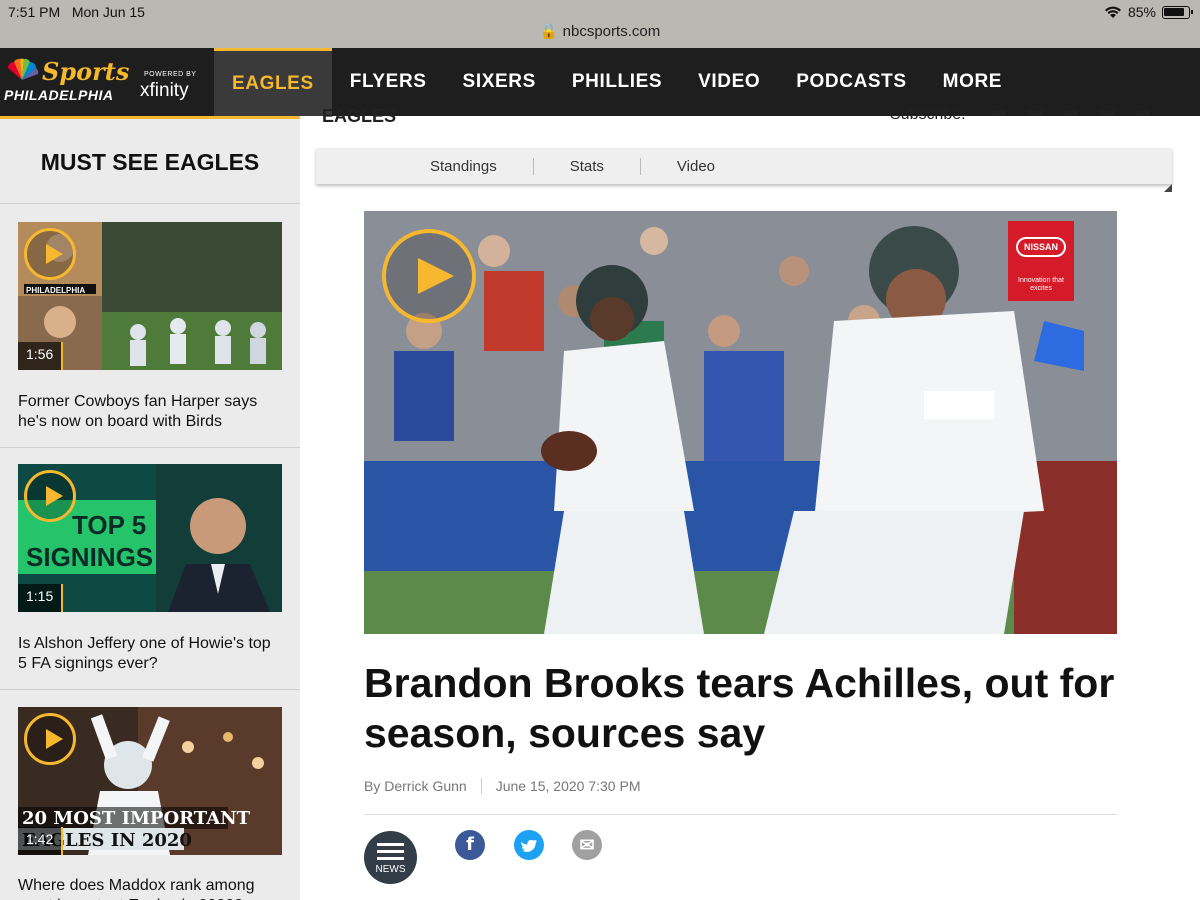  I want to click on subnav-corner-fold, so click(1168, 188).